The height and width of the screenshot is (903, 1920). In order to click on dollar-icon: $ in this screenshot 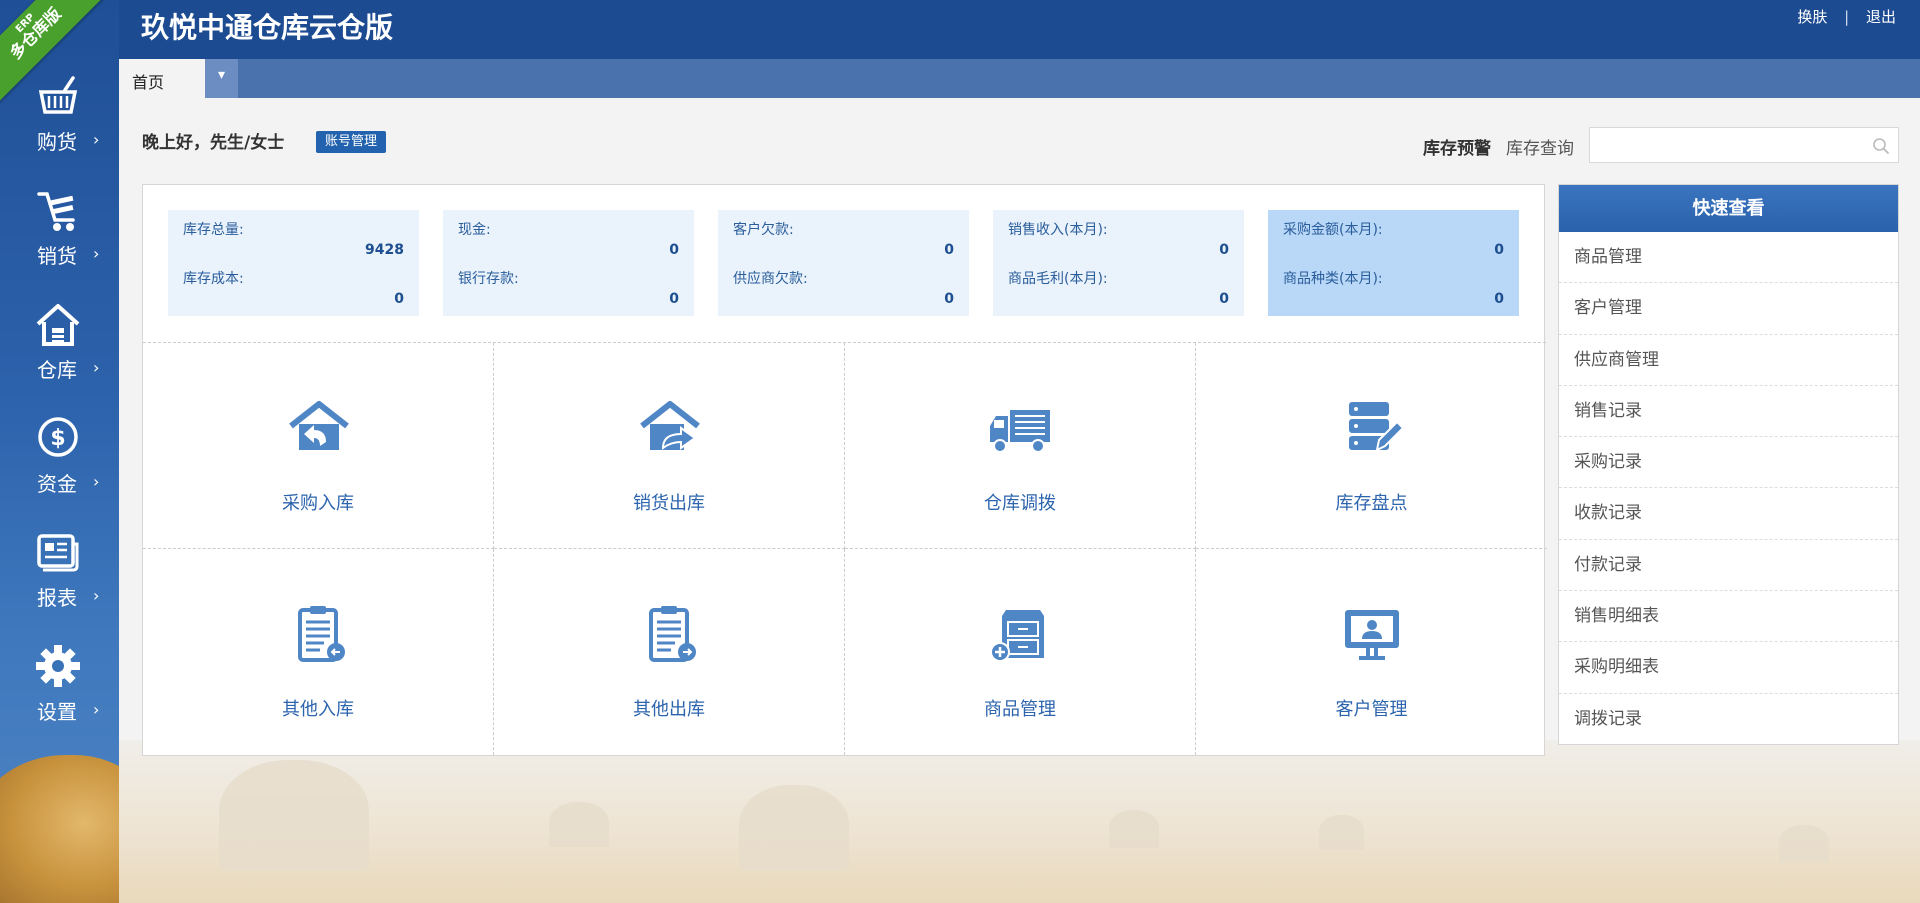, I will do `click(58, 437)`.